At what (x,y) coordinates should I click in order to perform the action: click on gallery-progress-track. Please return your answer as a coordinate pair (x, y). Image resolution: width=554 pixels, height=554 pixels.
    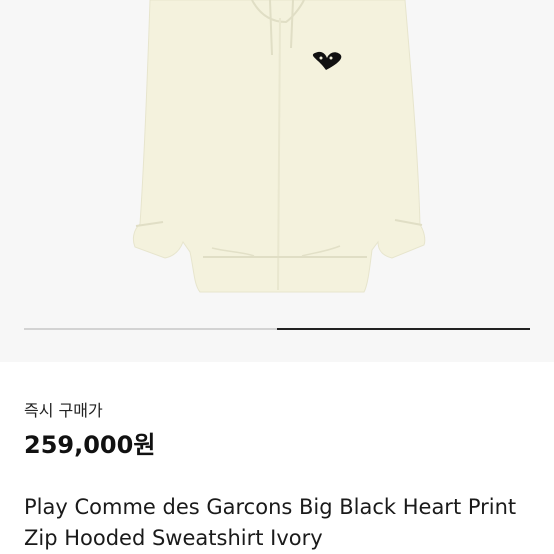
    Looking at the image, I should click on (277, 329).